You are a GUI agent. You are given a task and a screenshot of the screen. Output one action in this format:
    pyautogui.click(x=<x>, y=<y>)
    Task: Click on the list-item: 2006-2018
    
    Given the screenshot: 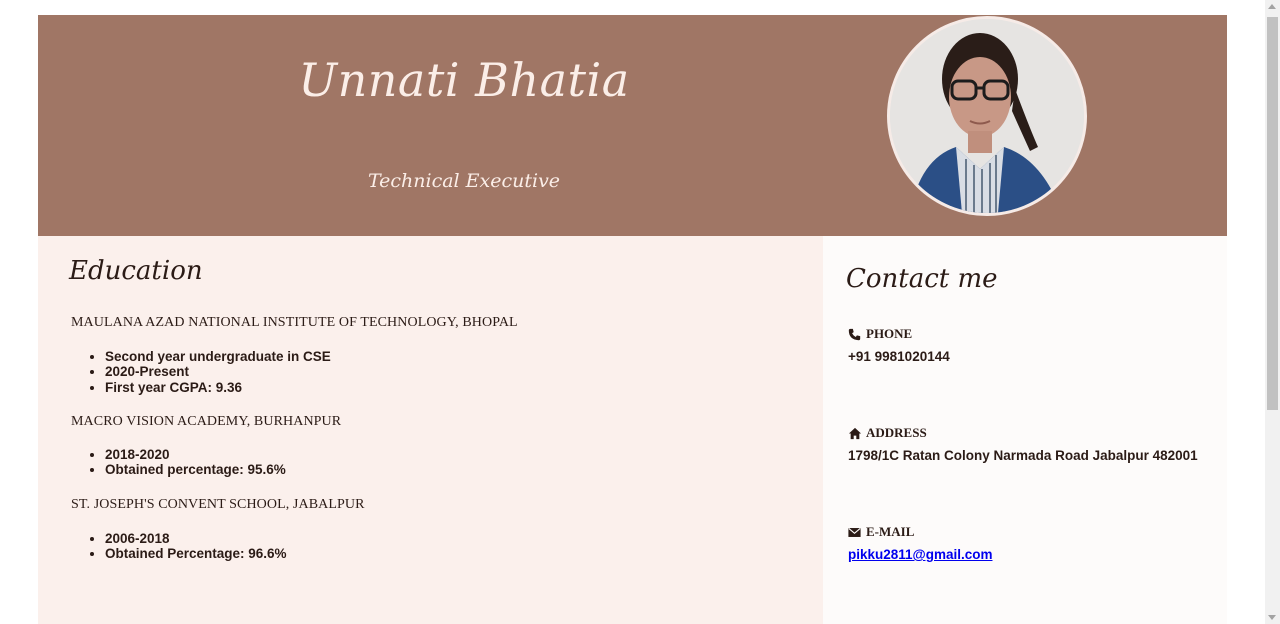 What is the action you would take?
    pyautogui.click(x=196, y=538)
    